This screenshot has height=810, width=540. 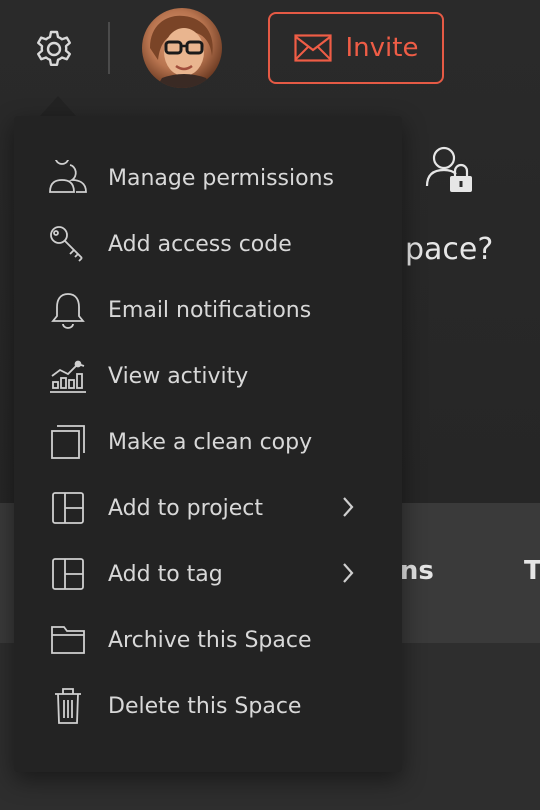 I want to click on menu-item-add-to-project: Add to project, so click(x=208, y=508).